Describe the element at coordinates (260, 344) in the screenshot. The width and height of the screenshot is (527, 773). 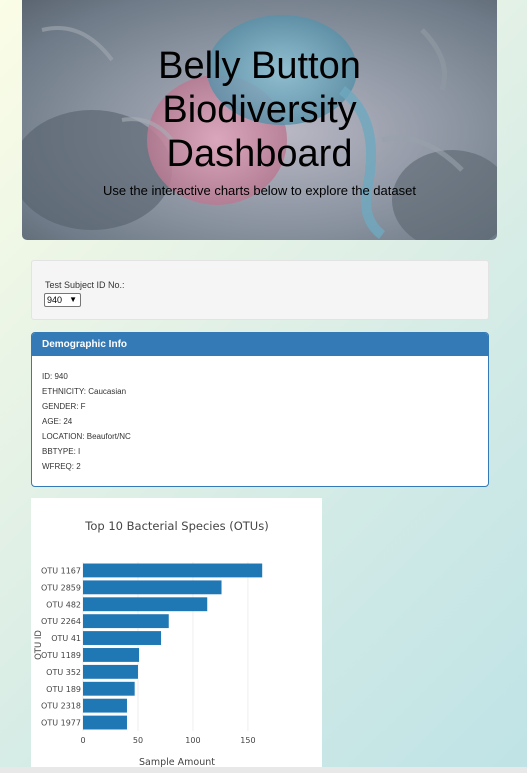
I see `demographic-info-heading: Demographic Info` at that location.